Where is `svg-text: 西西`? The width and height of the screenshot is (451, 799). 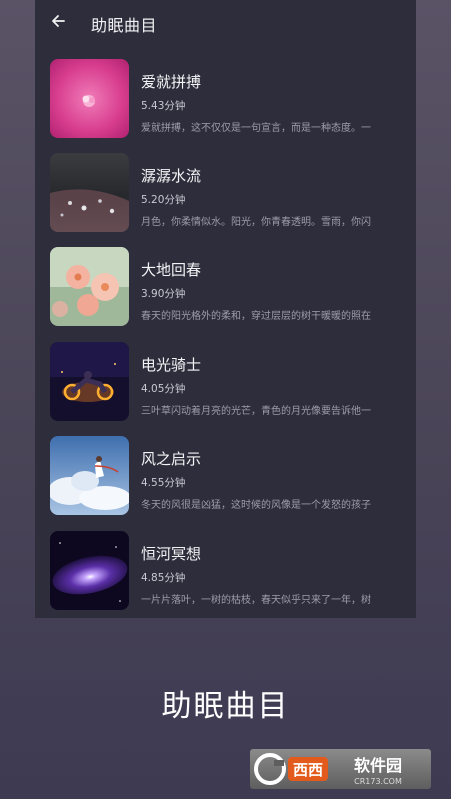 svg-text: 西西 is located at coordinates (308, 770).